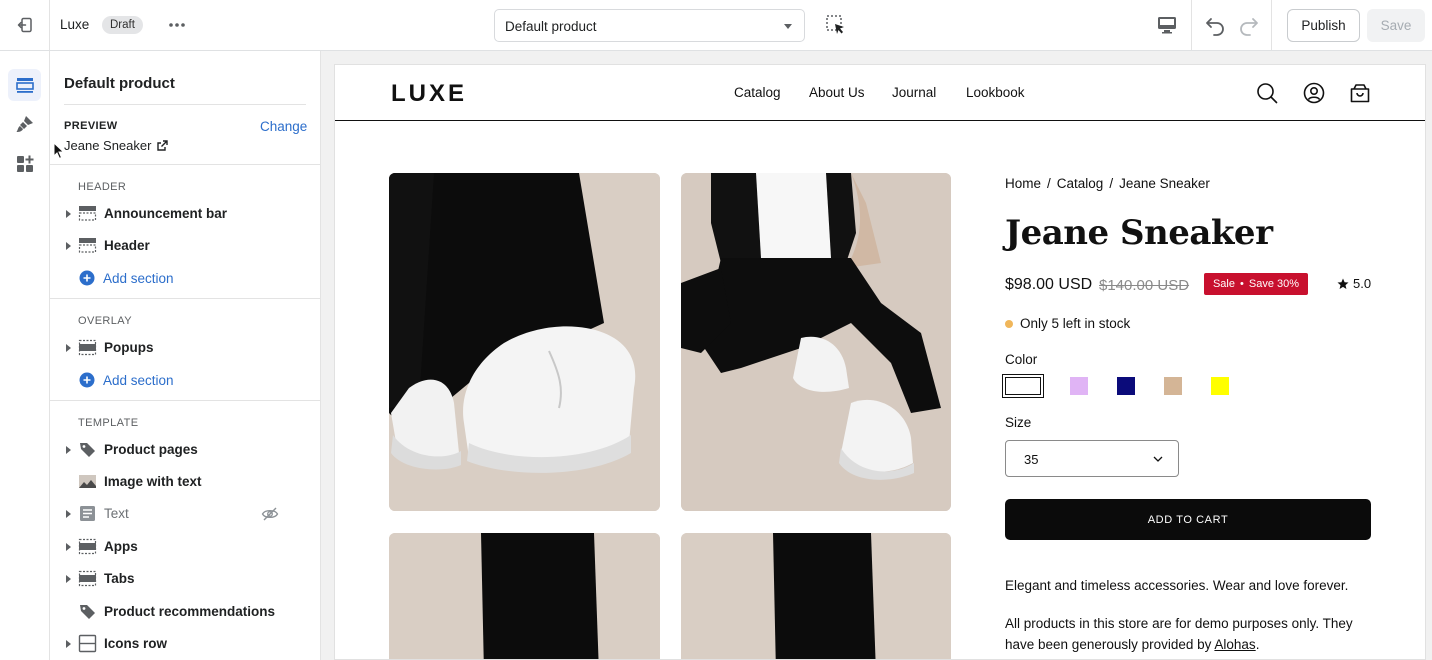 The width and height of the screenshot is (1432, 660). Describe the element at coordinates (1343, 283) in the screenshot. I see `star-icon` at that location.